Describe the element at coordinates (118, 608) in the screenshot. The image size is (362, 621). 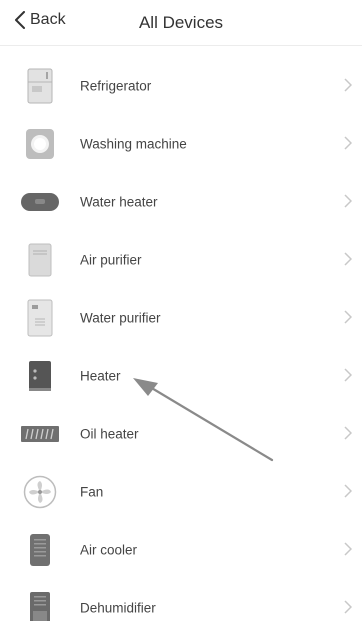
I see `device-label: Dehumidifier` at that location.